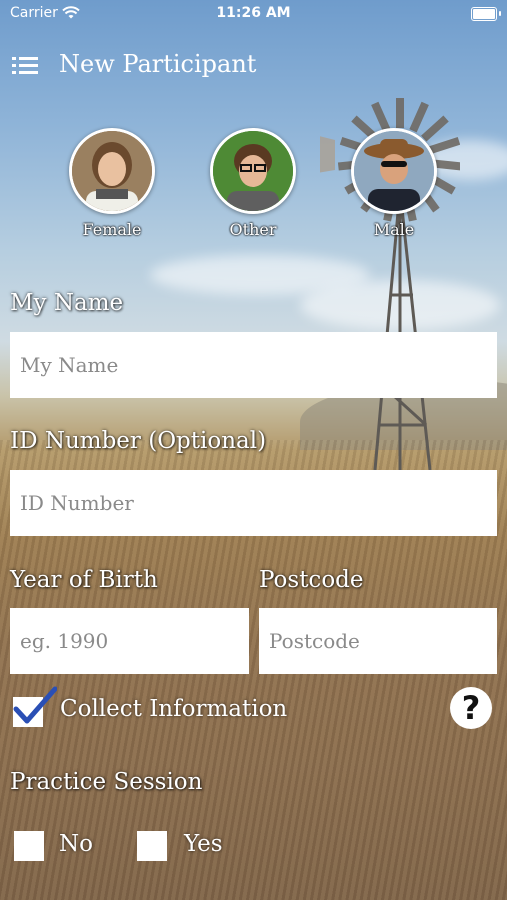 The image size is (507, 900). Describe the element at coordinates (138, 441) in the screenshot. I see `id-number-label: ID Number (Optional)` at that location.